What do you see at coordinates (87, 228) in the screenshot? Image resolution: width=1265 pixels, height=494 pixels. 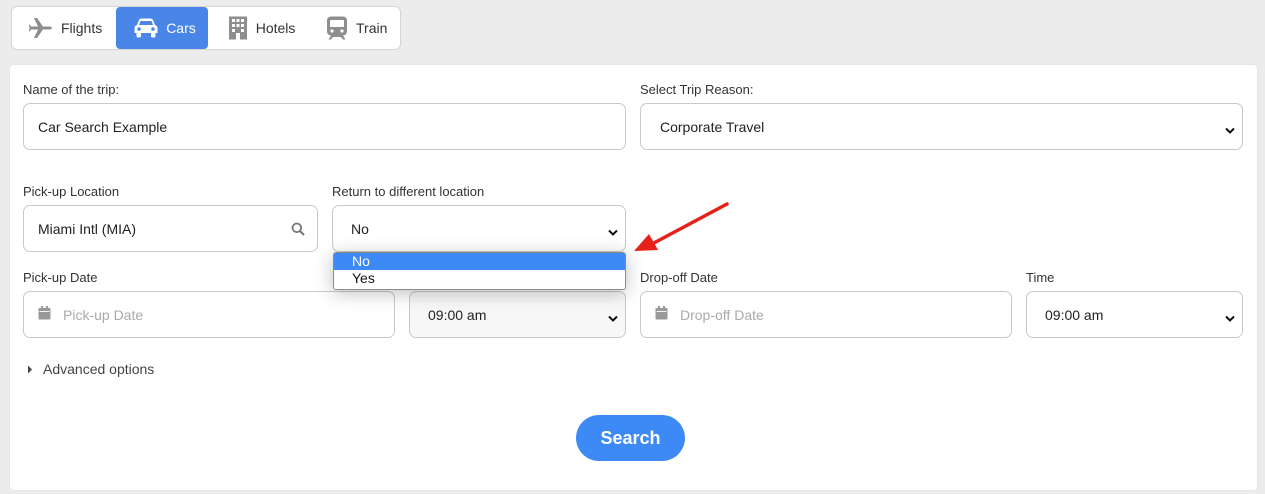 I see `pickup-location-value: Miami Intl (MIA)` at bounding box center [87, 228].